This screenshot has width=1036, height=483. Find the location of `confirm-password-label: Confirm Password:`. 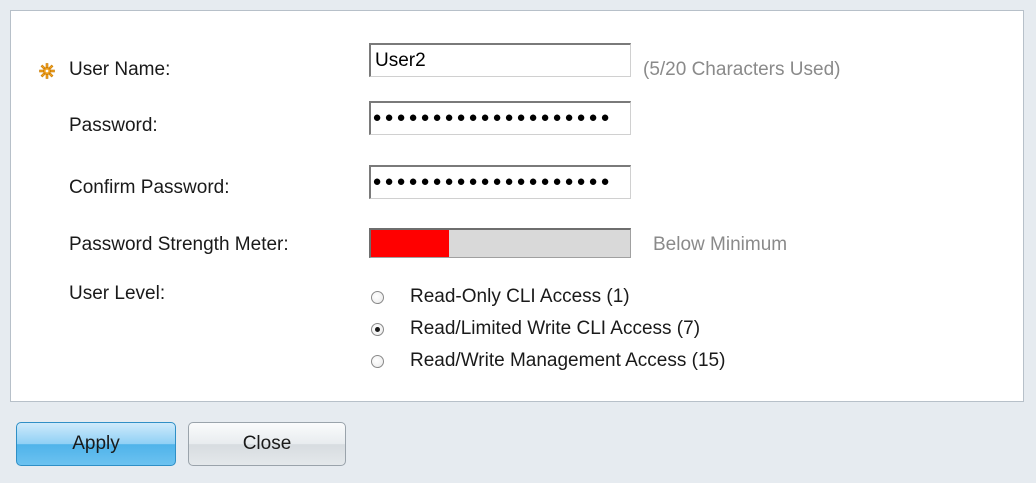

confirm-password-label: Confirm Password: is located at coordinates (149, 187).